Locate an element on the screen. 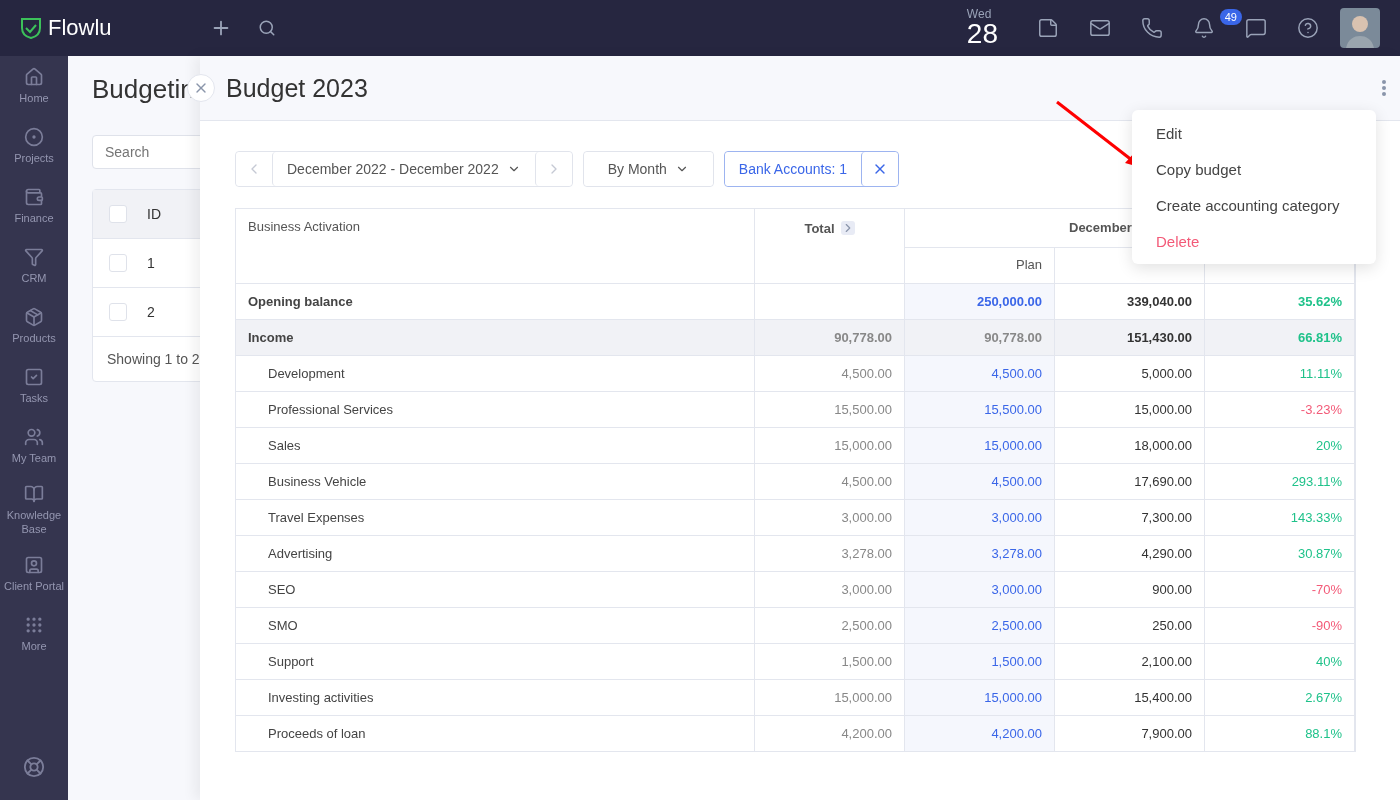  weekday-label: Wed is located at coordinates (979, 14).